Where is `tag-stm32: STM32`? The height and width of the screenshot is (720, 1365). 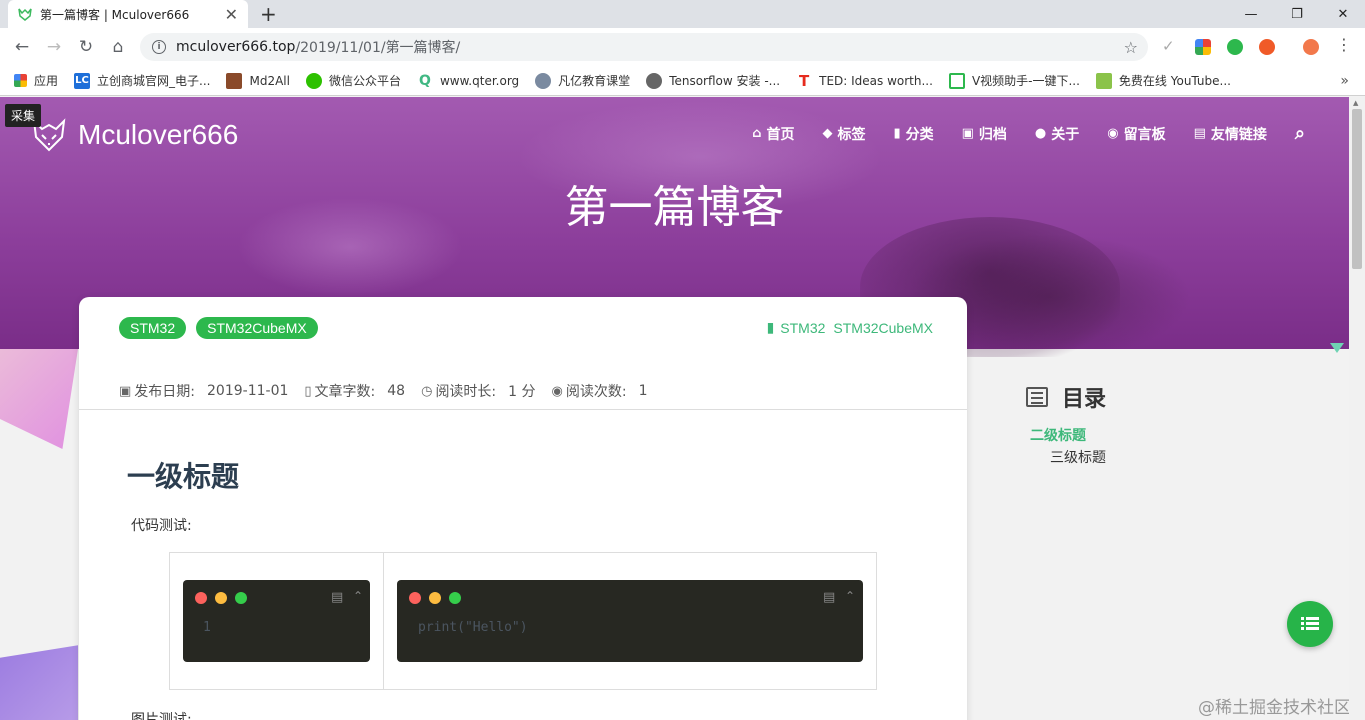 tag-stm32: STM32 is located at coordinates (153, 328).